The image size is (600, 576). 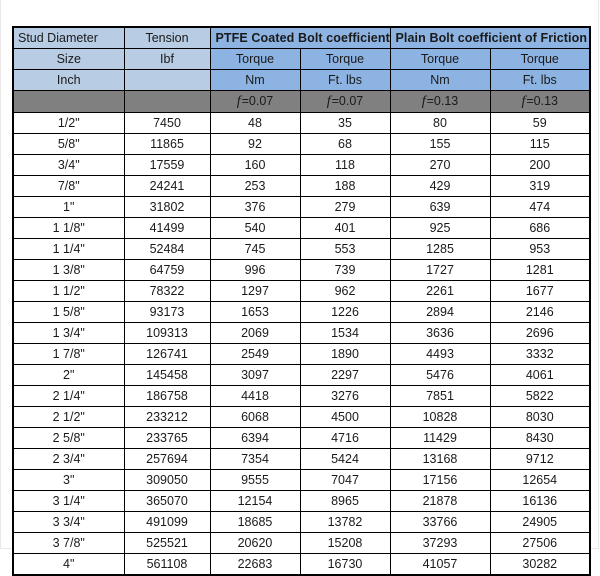 I want to click on header-friction-blank-tension, so click(x=167, y=101).